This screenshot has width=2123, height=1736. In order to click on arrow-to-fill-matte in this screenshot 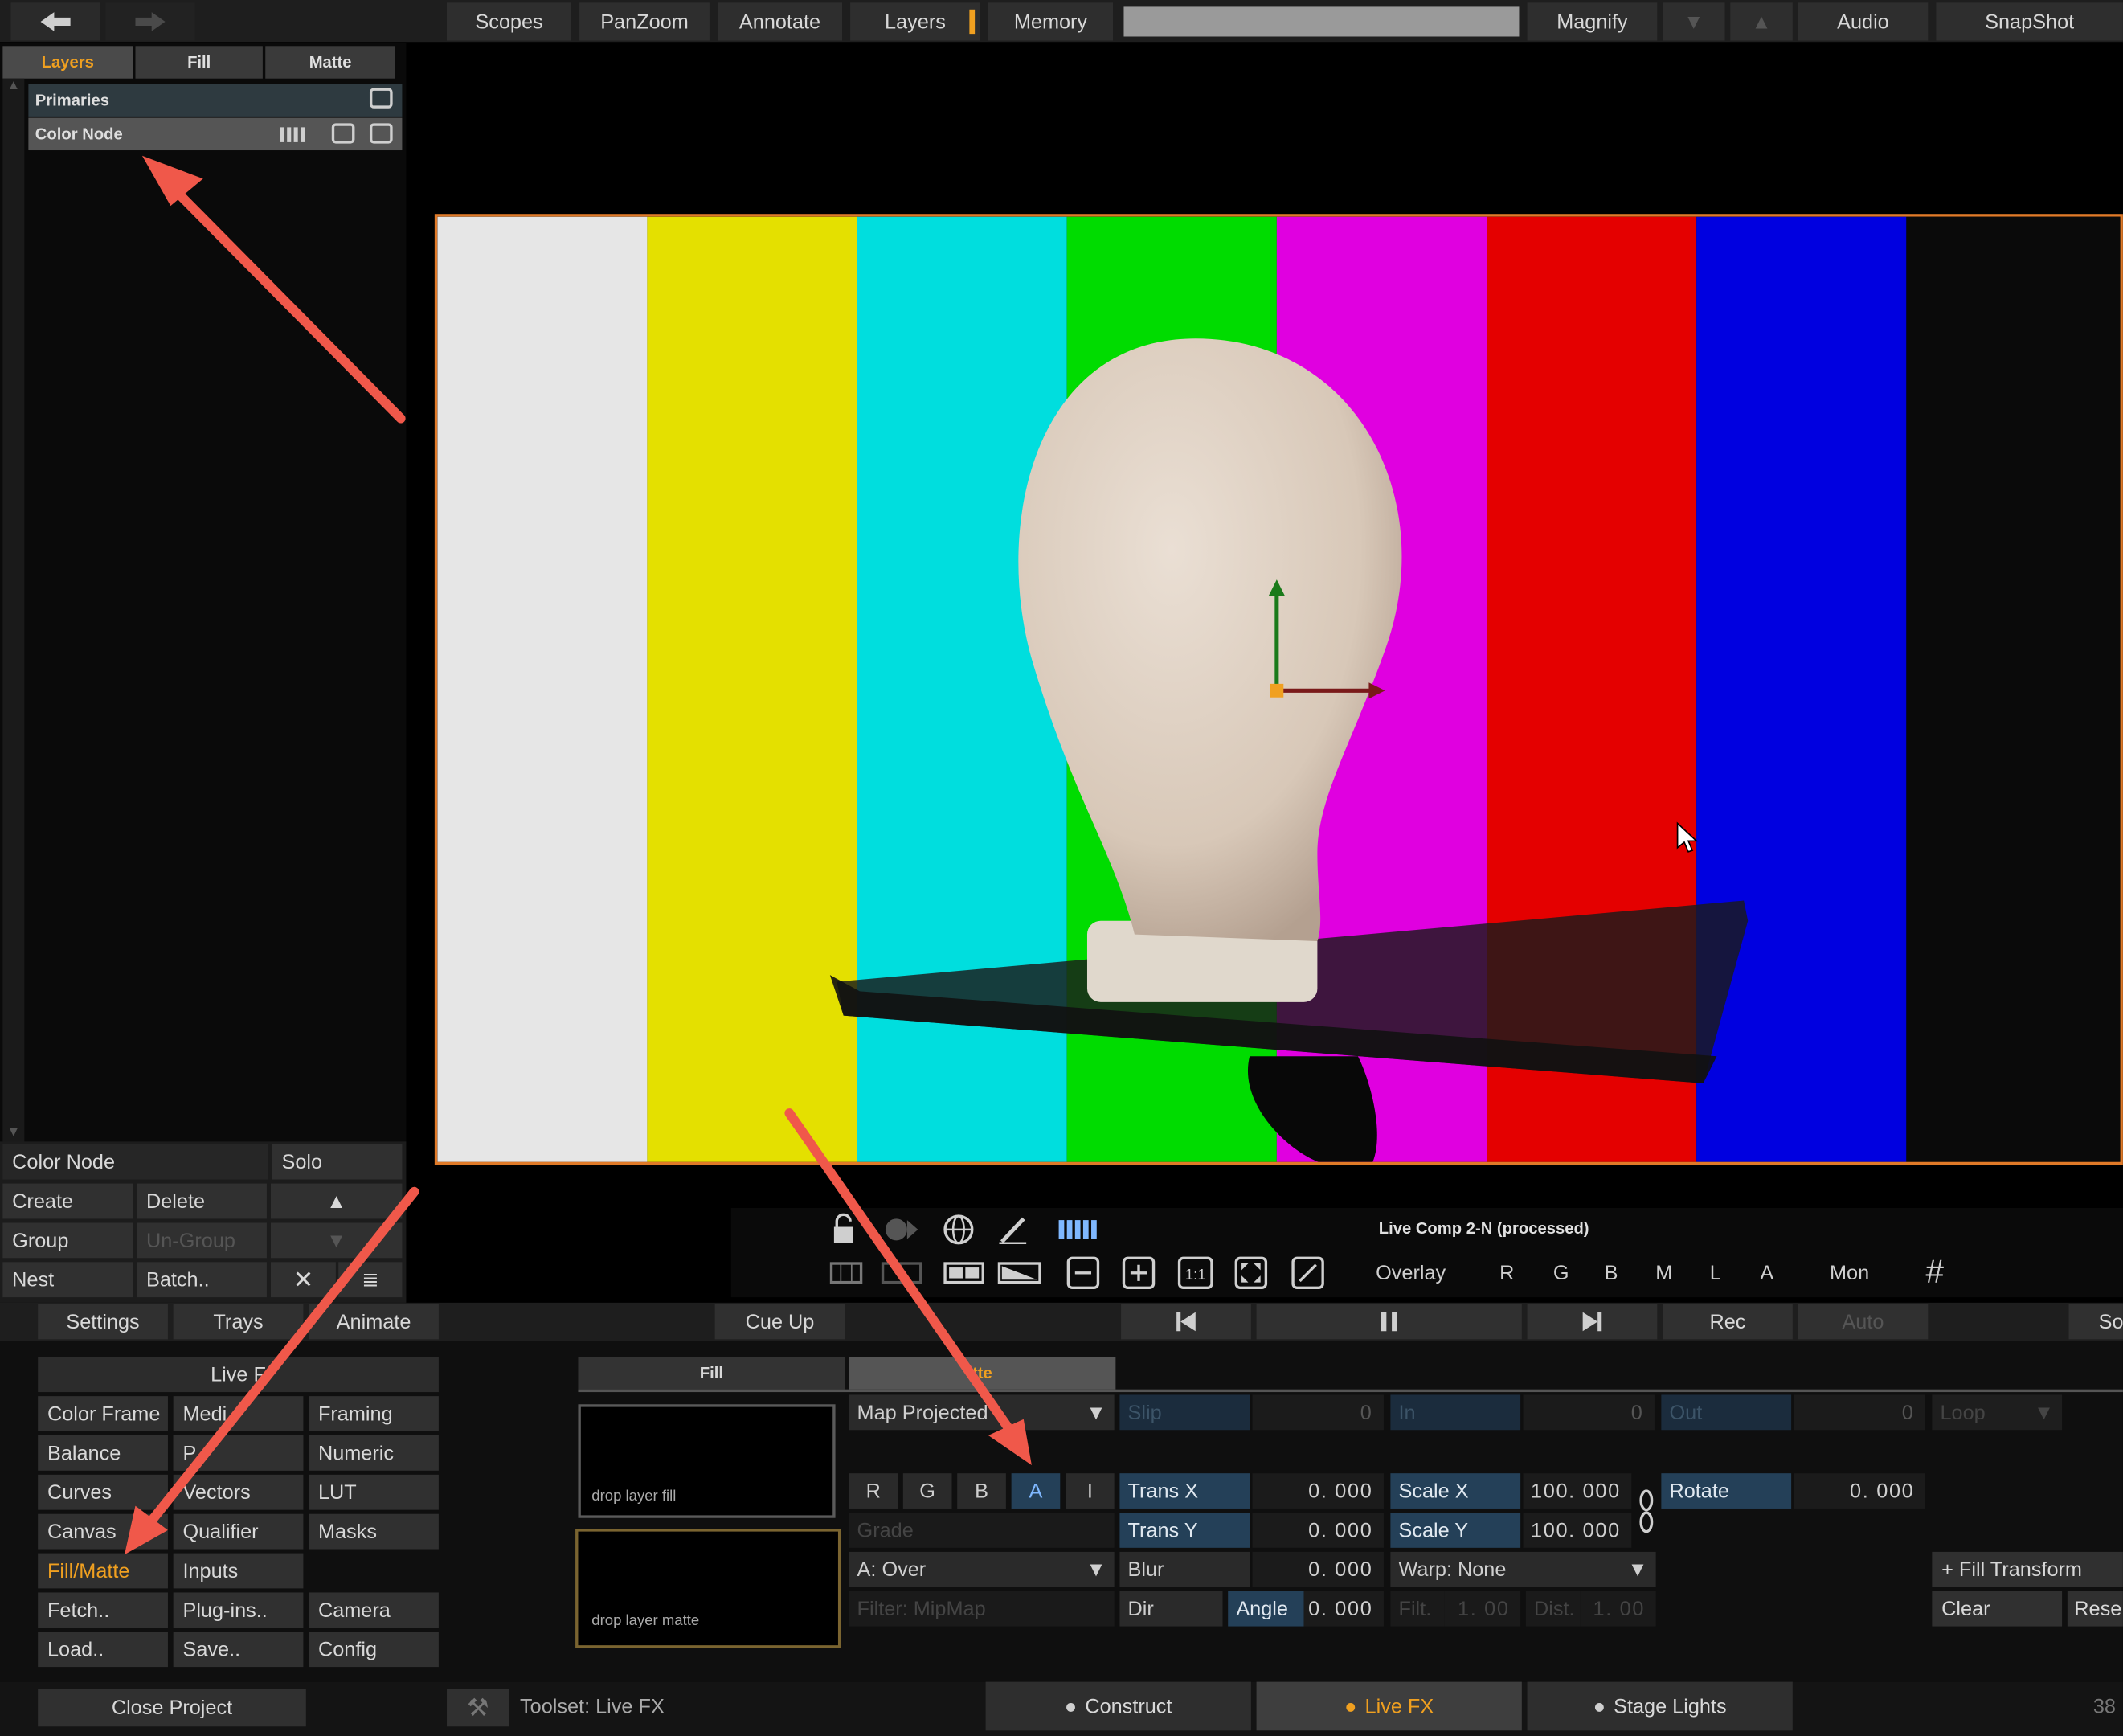, I will do `click(280, 1359)`.